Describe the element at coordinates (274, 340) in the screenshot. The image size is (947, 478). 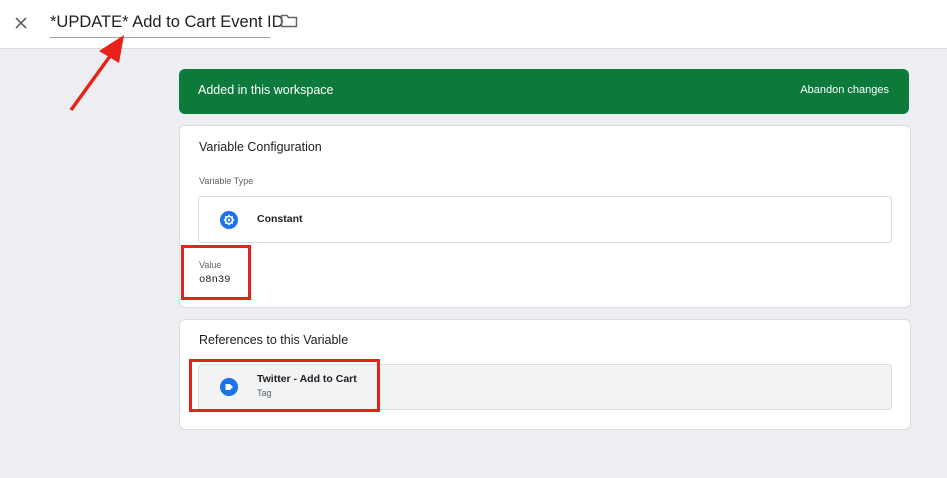
I see `references-title: References to this Variable` at that location.